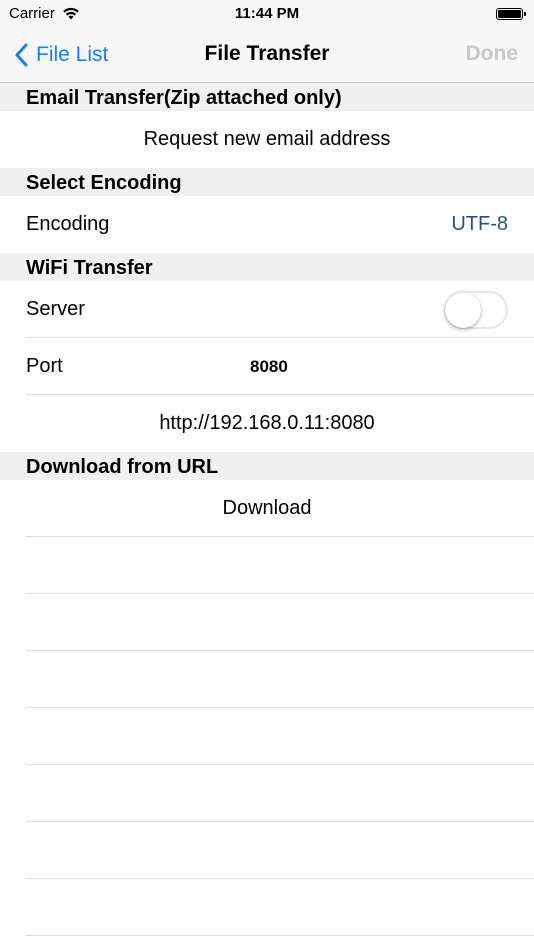 The height and width of the screenshot is (950, 534). I want to click on download-button: Download, so click(267, 508).